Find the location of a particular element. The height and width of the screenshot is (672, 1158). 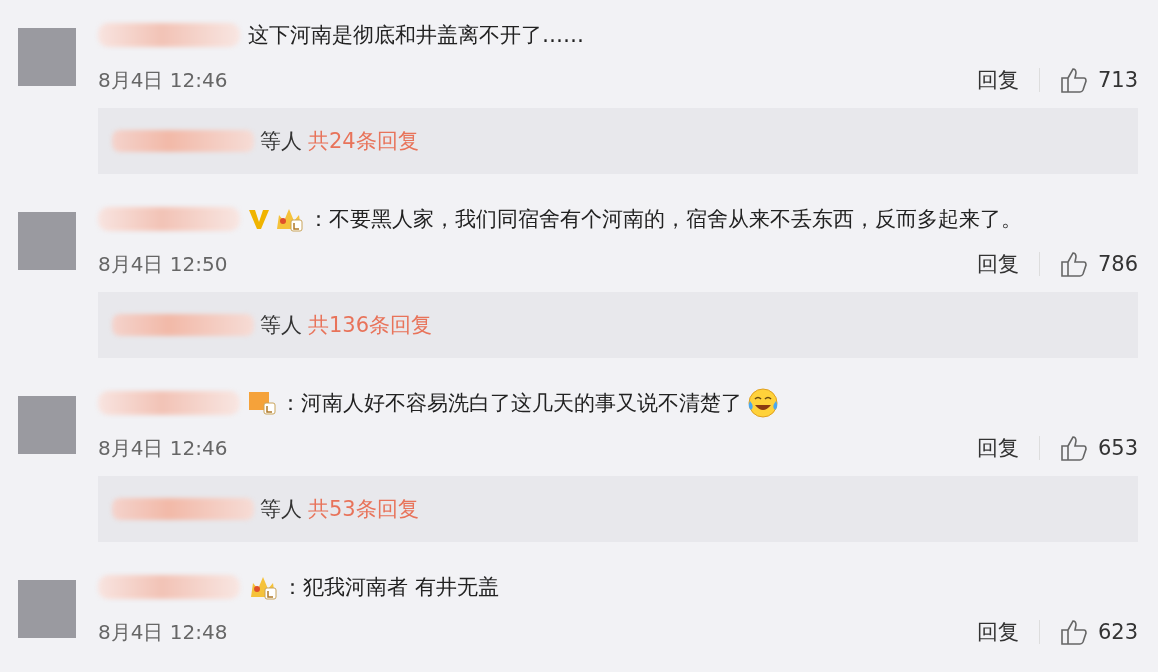

verified-v-icon is located at coordinates (259, 219).